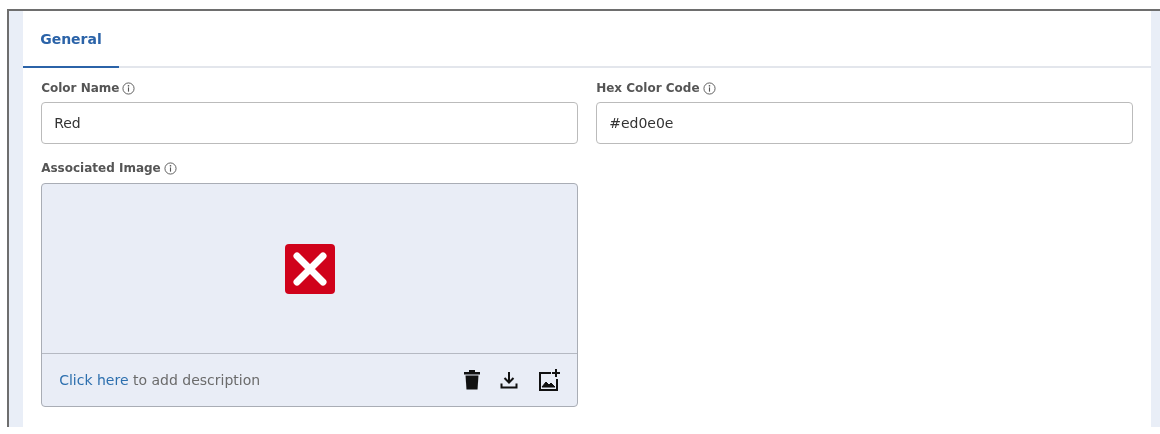 Image resolution: width=1160 pixels, height=434 pixels. I want to click on add-image-icon, so click(549, 380).